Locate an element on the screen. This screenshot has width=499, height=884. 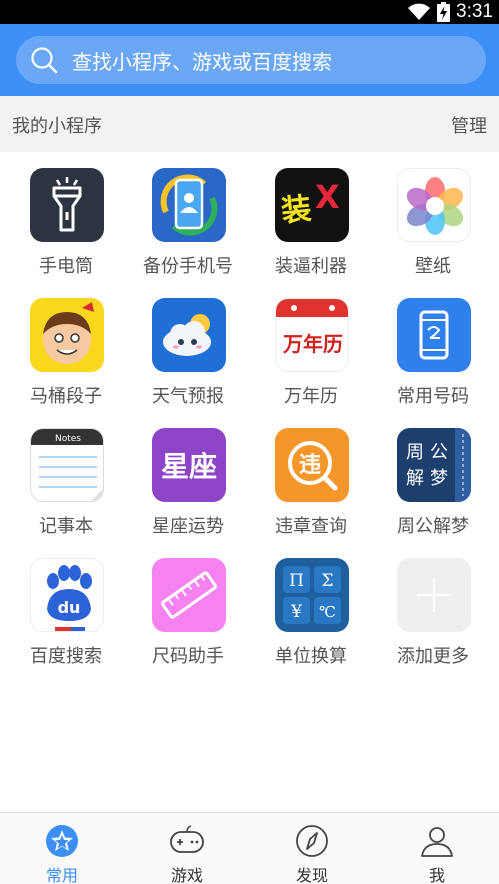
status-icons: 3:31 is located at coordinates (450, 12).